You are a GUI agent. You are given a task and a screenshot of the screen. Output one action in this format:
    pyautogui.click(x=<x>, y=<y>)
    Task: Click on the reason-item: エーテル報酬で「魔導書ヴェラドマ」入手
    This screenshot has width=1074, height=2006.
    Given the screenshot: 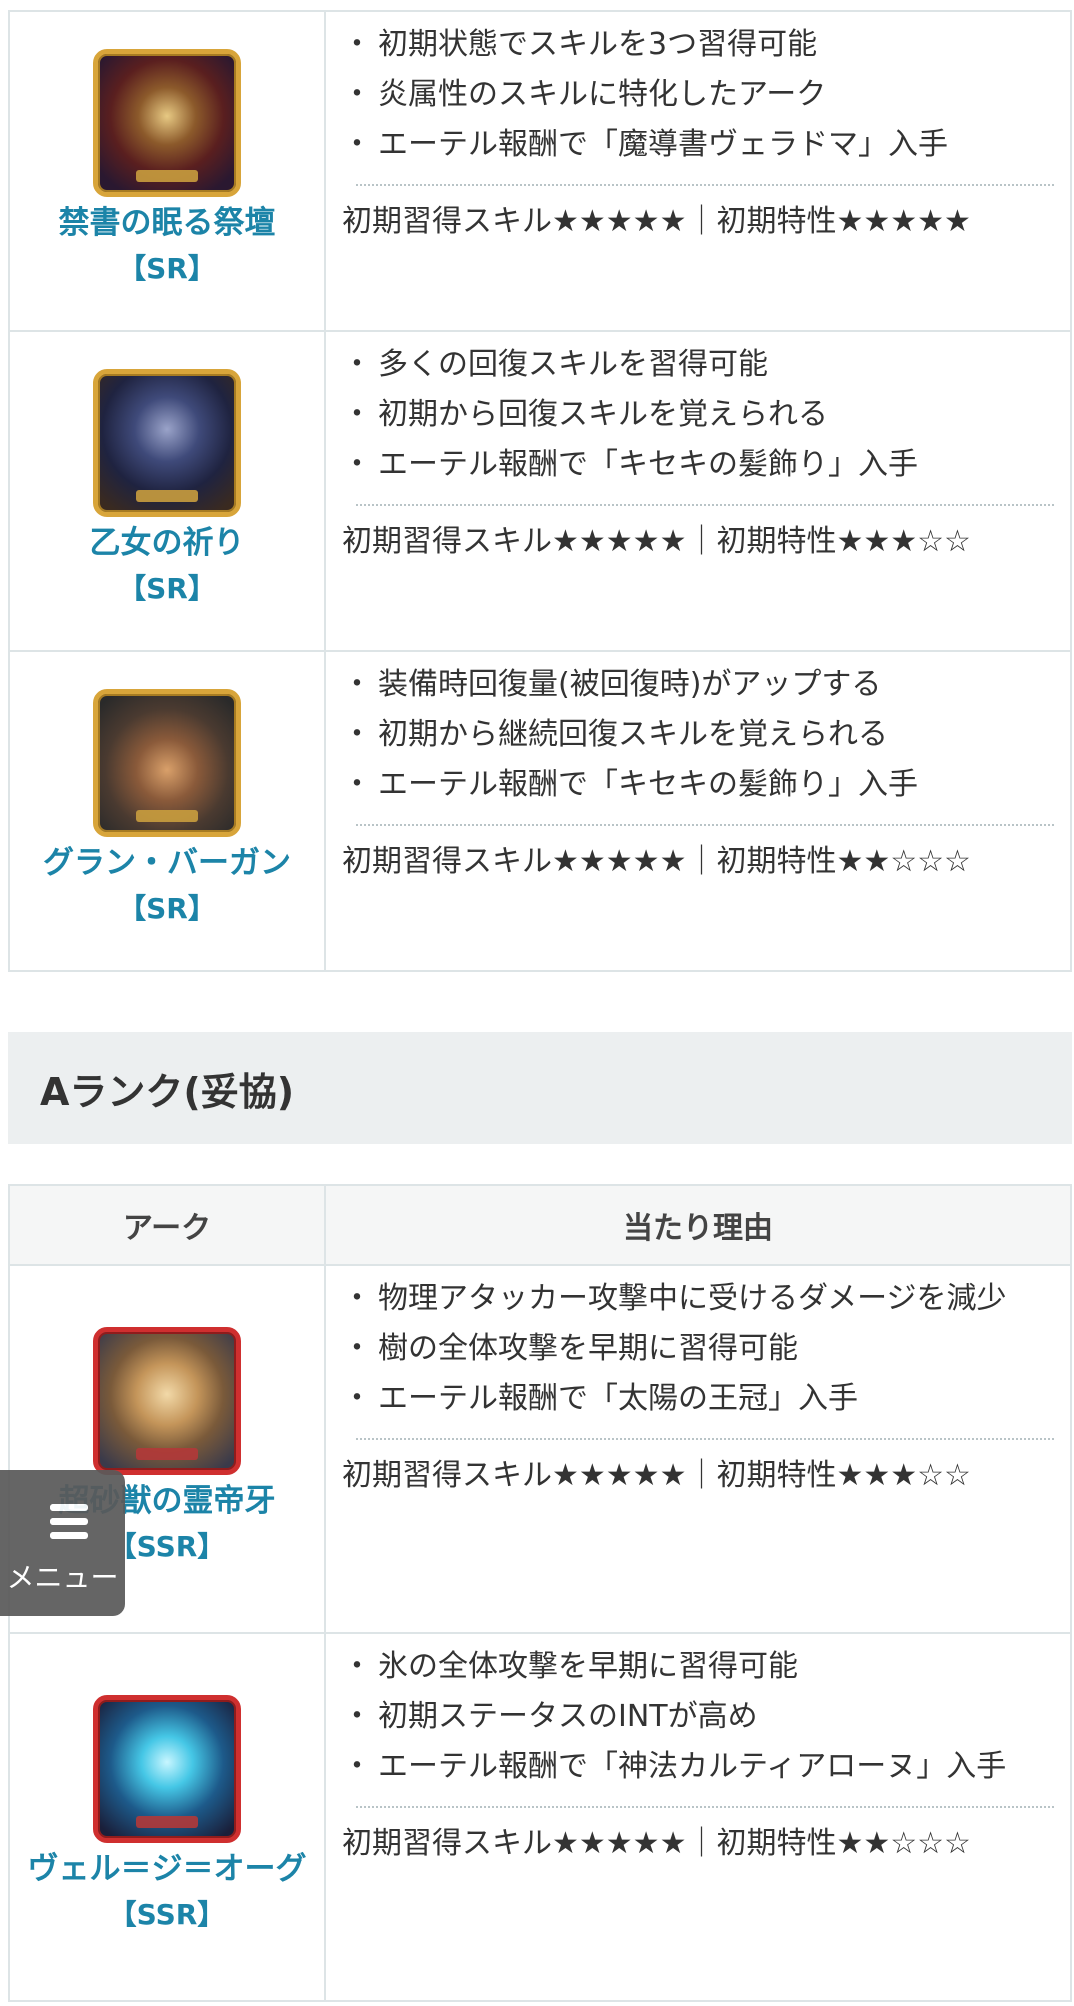 What is the action you would take?
    pyautogui.click(x=698, y=145)
    